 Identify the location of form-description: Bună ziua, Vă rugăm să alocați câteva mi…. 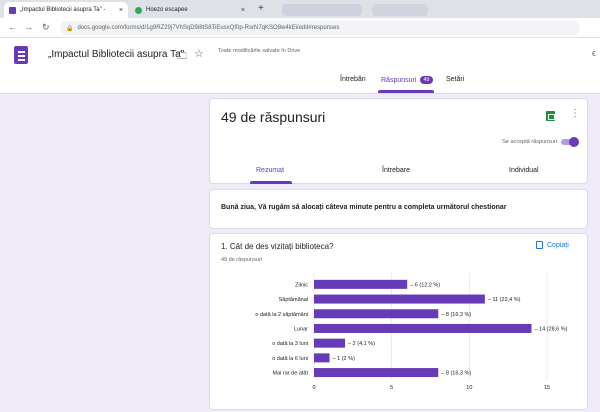
(364, 207).